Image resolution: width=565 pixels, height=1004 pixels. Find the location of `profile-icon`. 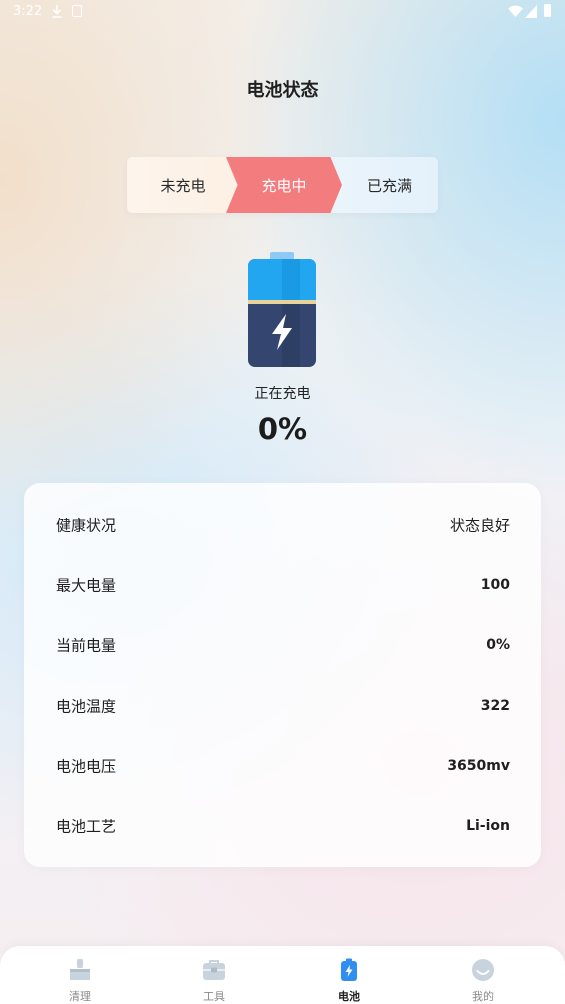

profile-icon is located at coordinates (483, 970).